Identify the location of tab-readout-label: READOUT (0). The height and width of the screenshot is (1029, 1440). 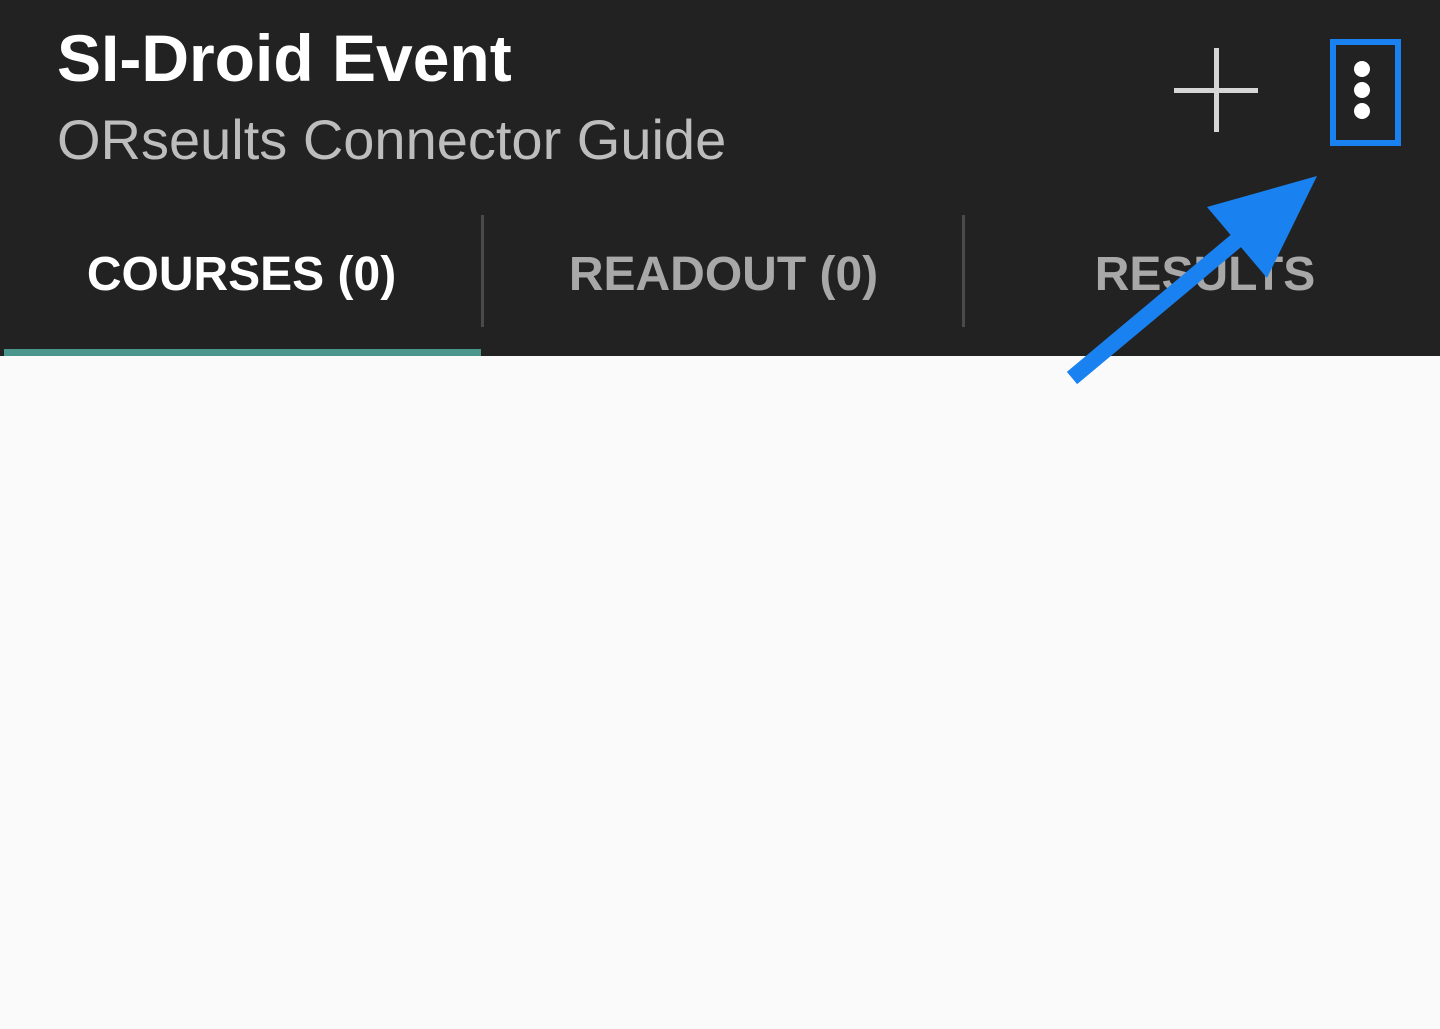
(723, 274).